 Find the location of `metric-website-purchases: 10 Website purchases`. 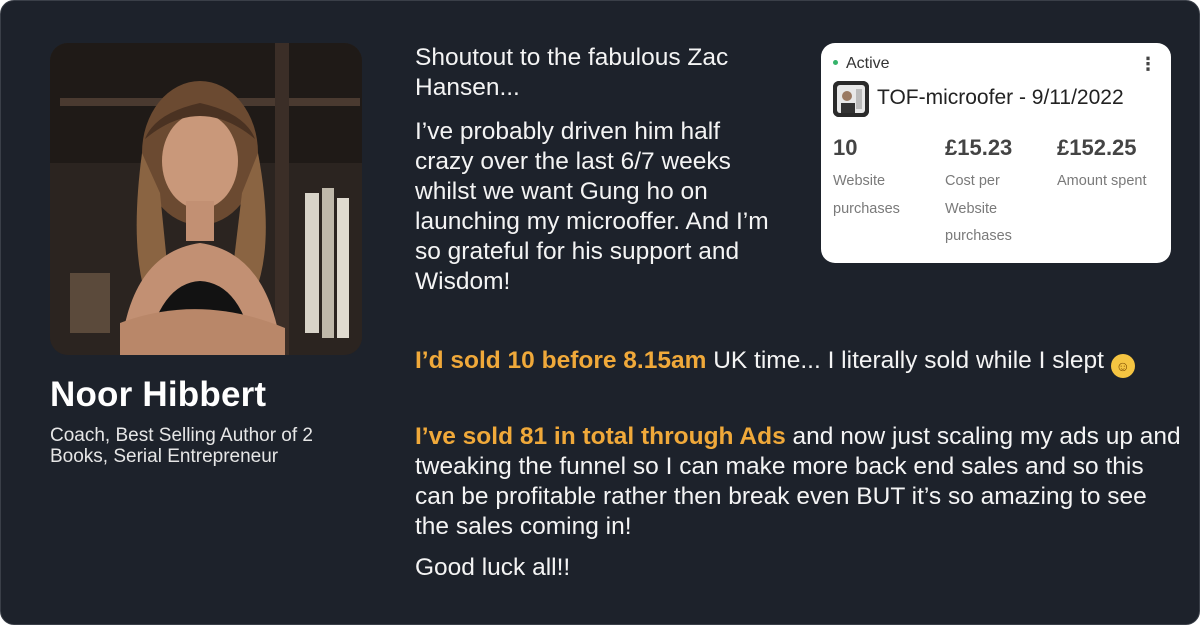

metric-website-purchases: 10 Website purchases is located at coordinates (888, 179).